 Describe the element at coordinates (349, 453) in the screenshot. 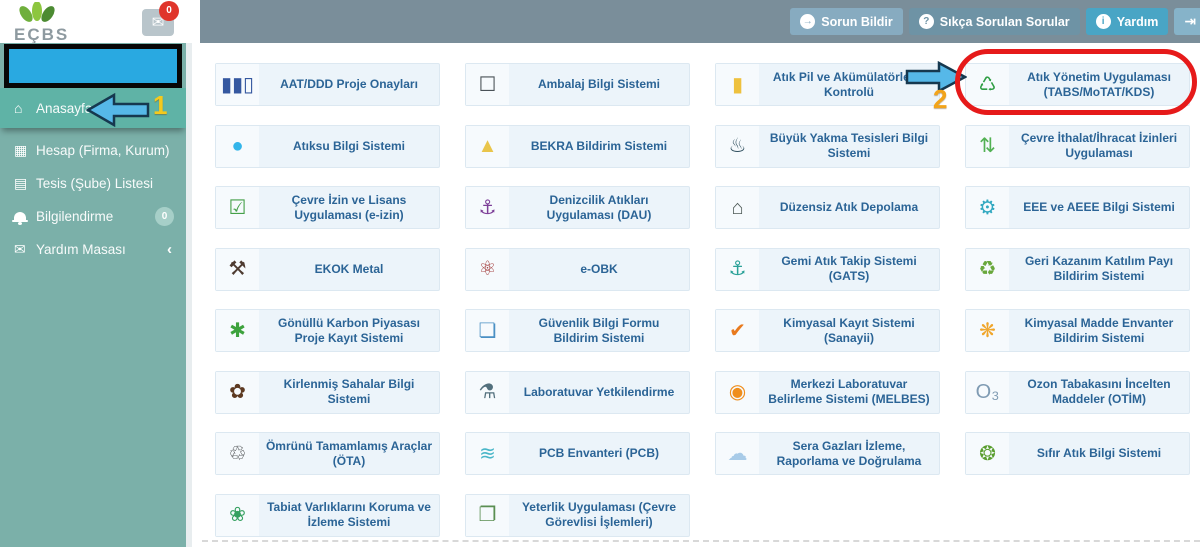

I see `tile-label: Ömrünü Tamamlamış Araçlar (ÖTA)` at that location.